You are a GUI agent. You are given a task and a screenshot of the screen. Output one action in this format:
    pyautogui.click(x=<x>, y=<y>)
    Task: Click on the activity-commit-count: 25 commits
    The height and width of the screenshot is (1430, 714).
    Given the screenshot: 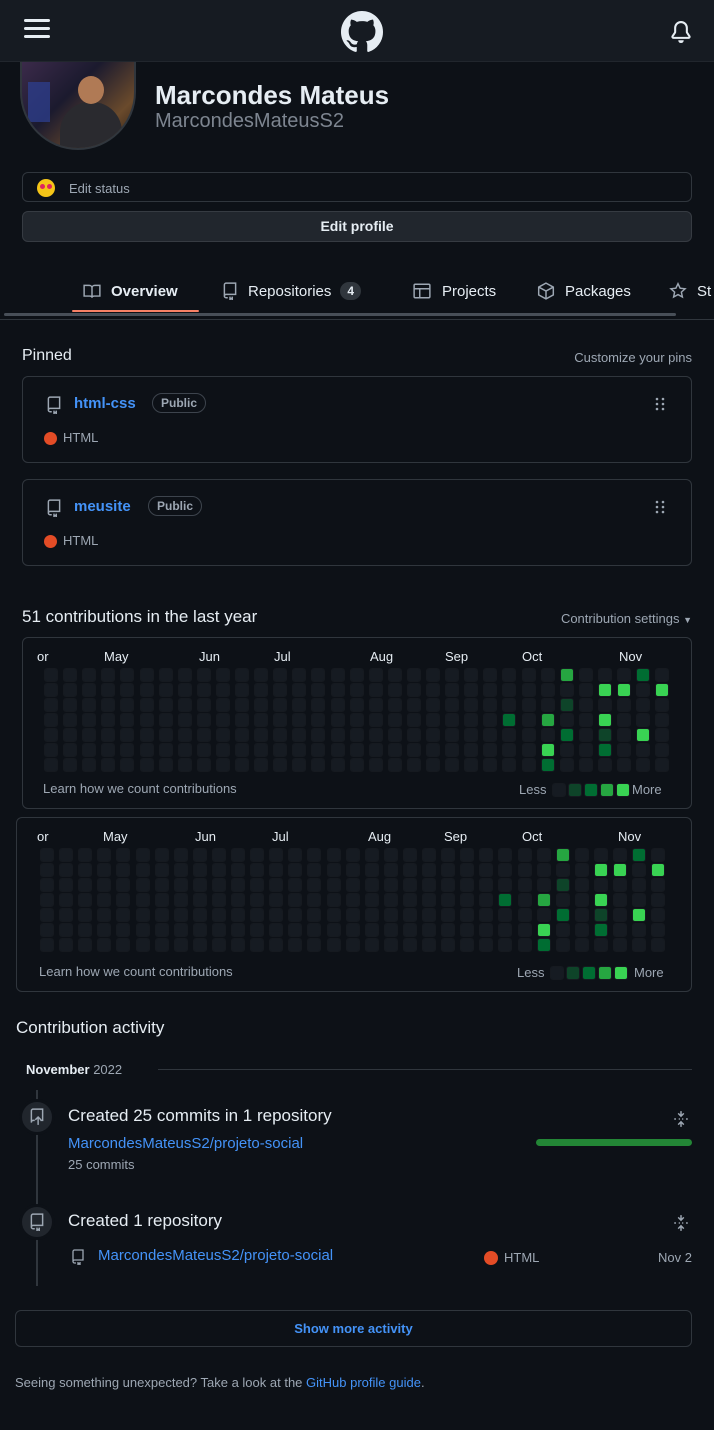 What is the action you would take?
    pyautogui.click(x=101, y=1164)
    